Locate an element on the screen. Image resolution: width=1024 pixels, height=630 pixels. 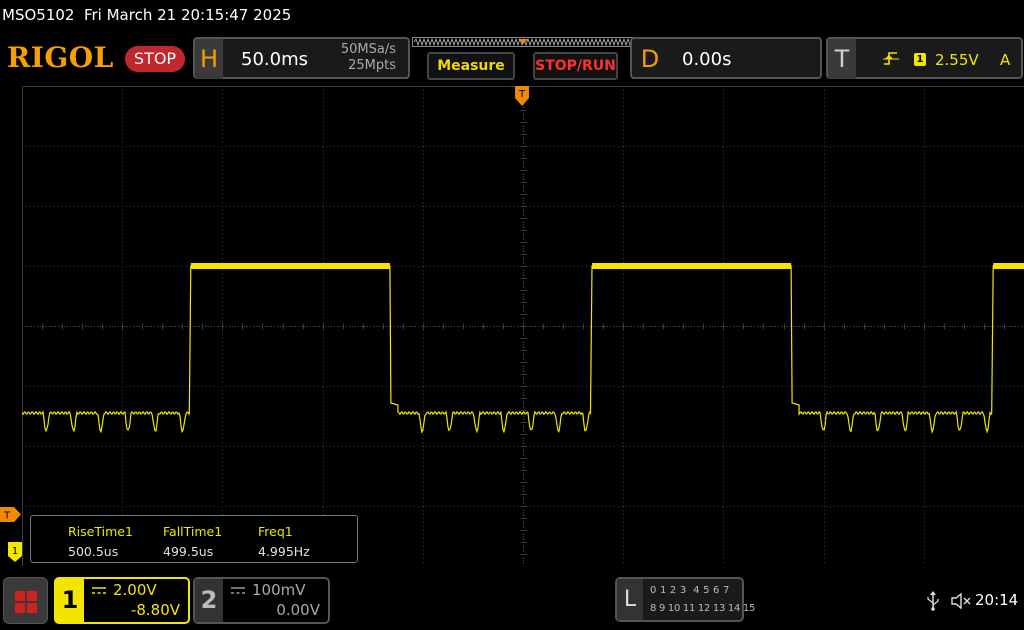
trigger-label: T is located at coordinates (842, 59).